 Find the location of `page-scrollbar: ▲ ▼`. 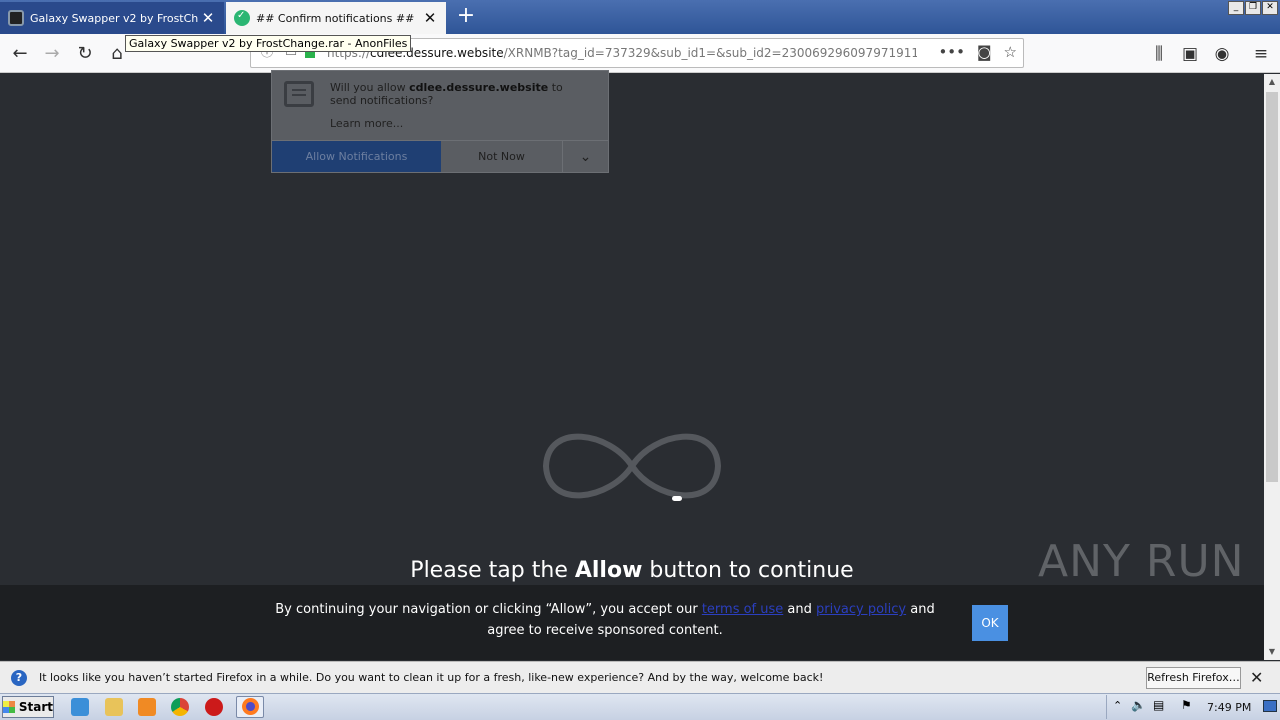

page-scrollbar: ▲ ▼ is located at coordinates (1272, 367).